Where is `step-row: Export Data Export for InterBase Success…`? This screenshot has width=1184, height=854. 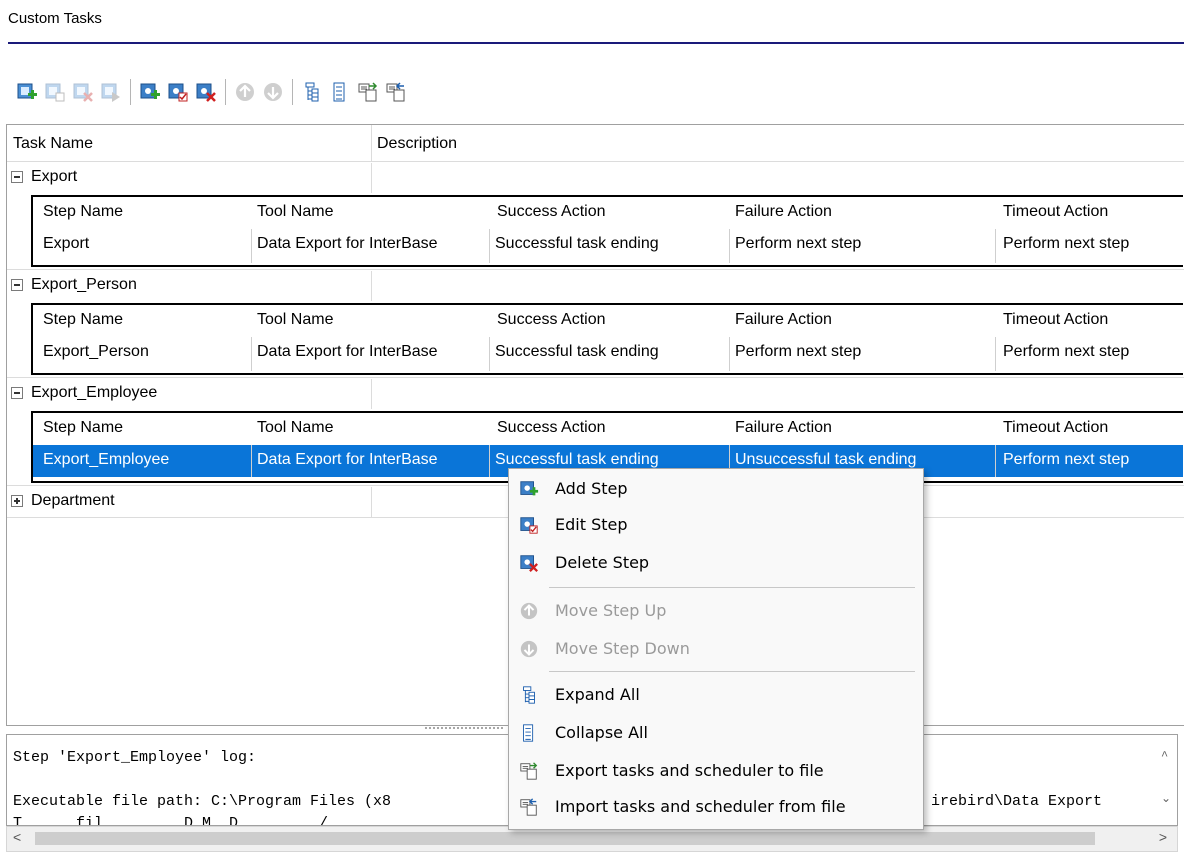 step-row: Export Data Export for InterBase Success… is located at coordinates (608, 245).